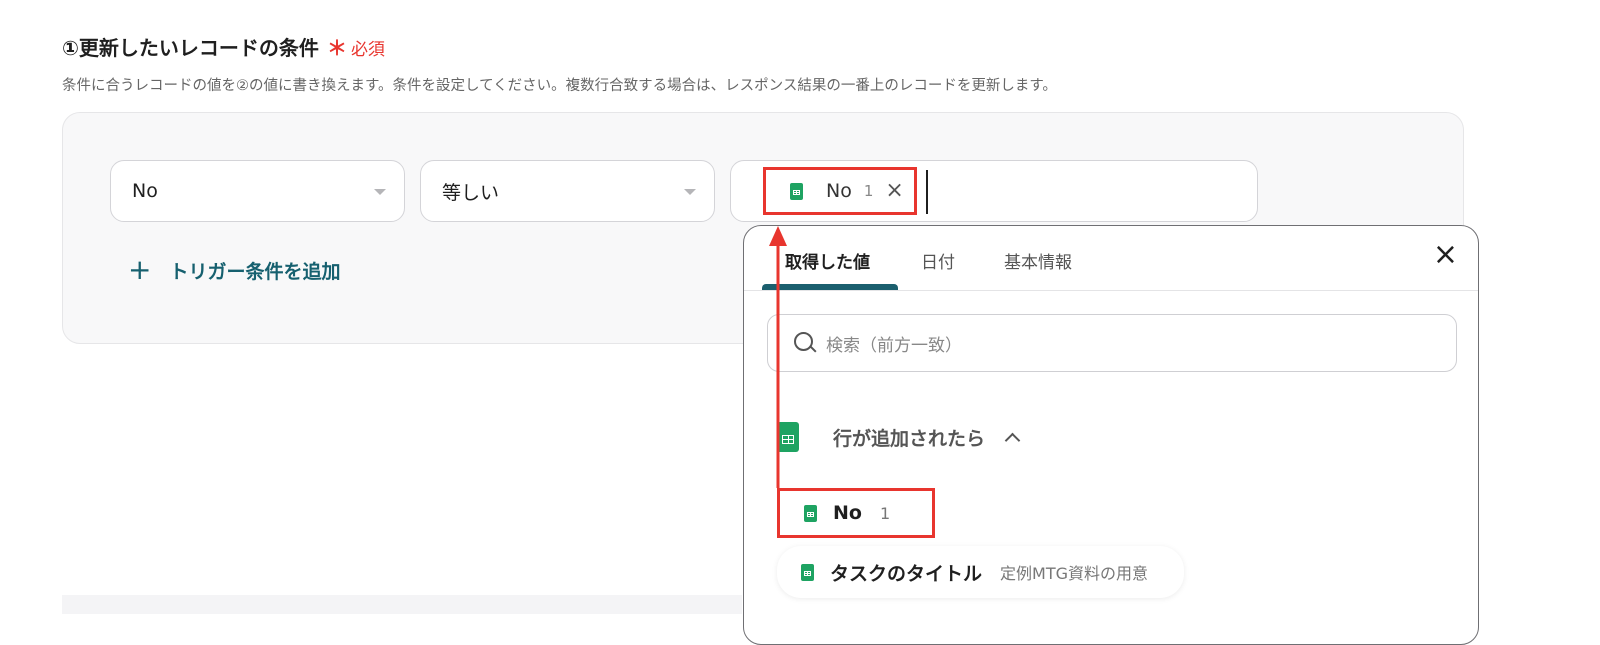  What do you see at coordinates (927, 192) in the screenshot?
I see `text-cursor` at bounding box center [927, 192].